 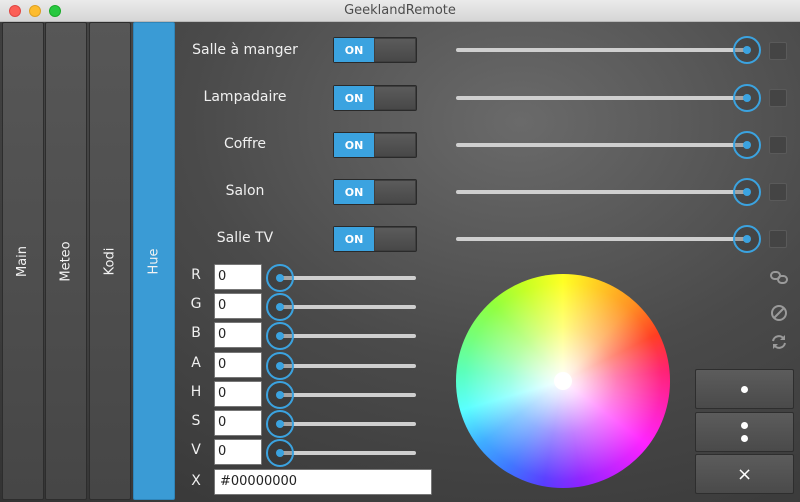 What do you see at coordinates (196, 275) in the screenshot?
I see `channel-label-r: R` at bounding box center [196, 275].